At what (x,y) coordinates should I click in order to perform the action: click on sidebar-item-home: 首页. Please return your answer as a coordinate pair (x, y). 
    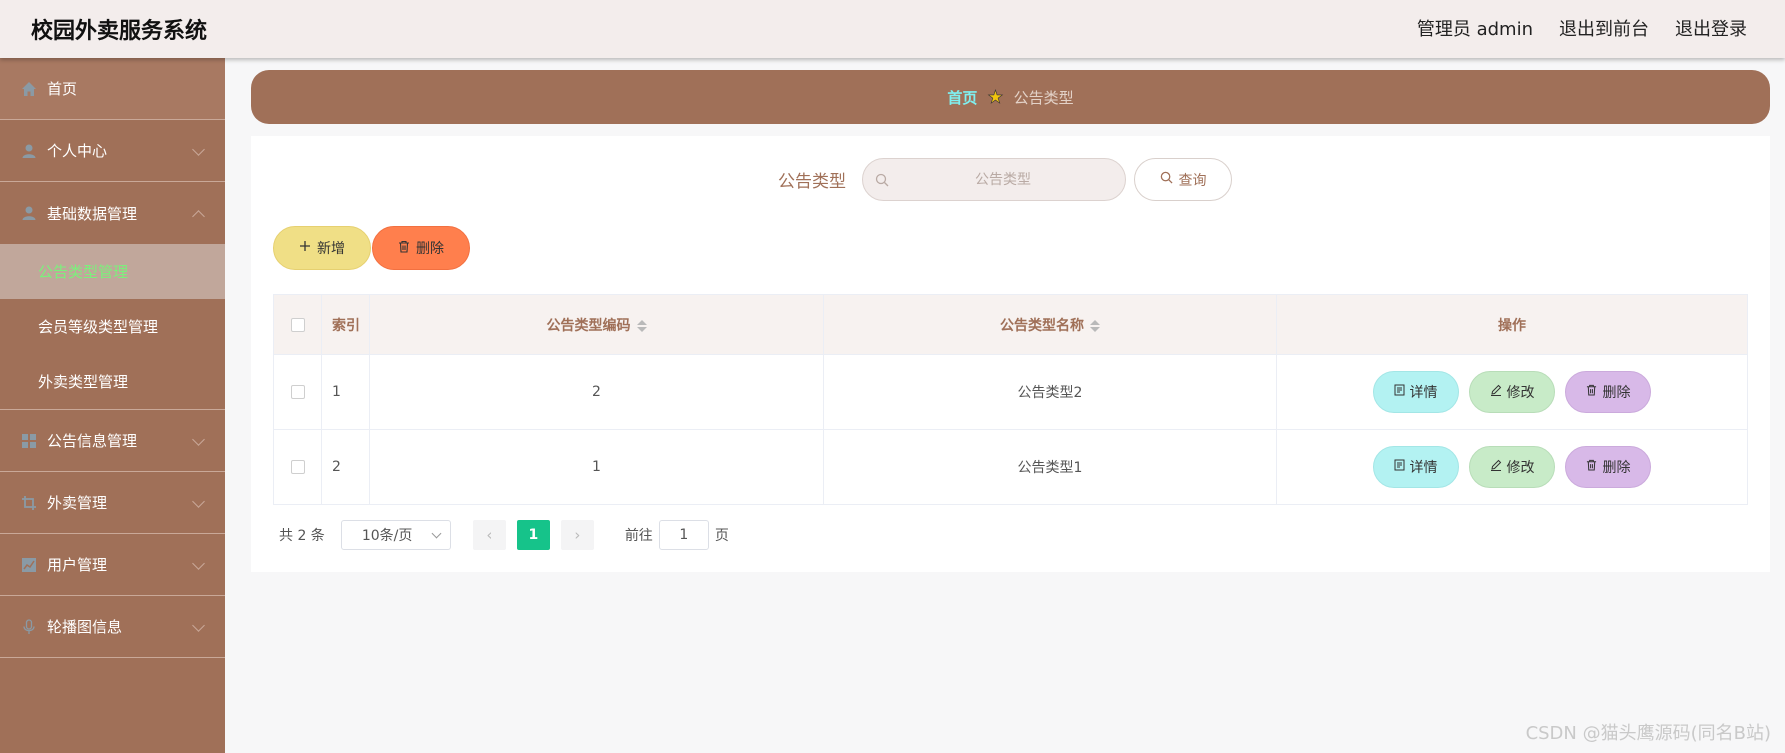
    Looking at the image, I should click on (112, 89).